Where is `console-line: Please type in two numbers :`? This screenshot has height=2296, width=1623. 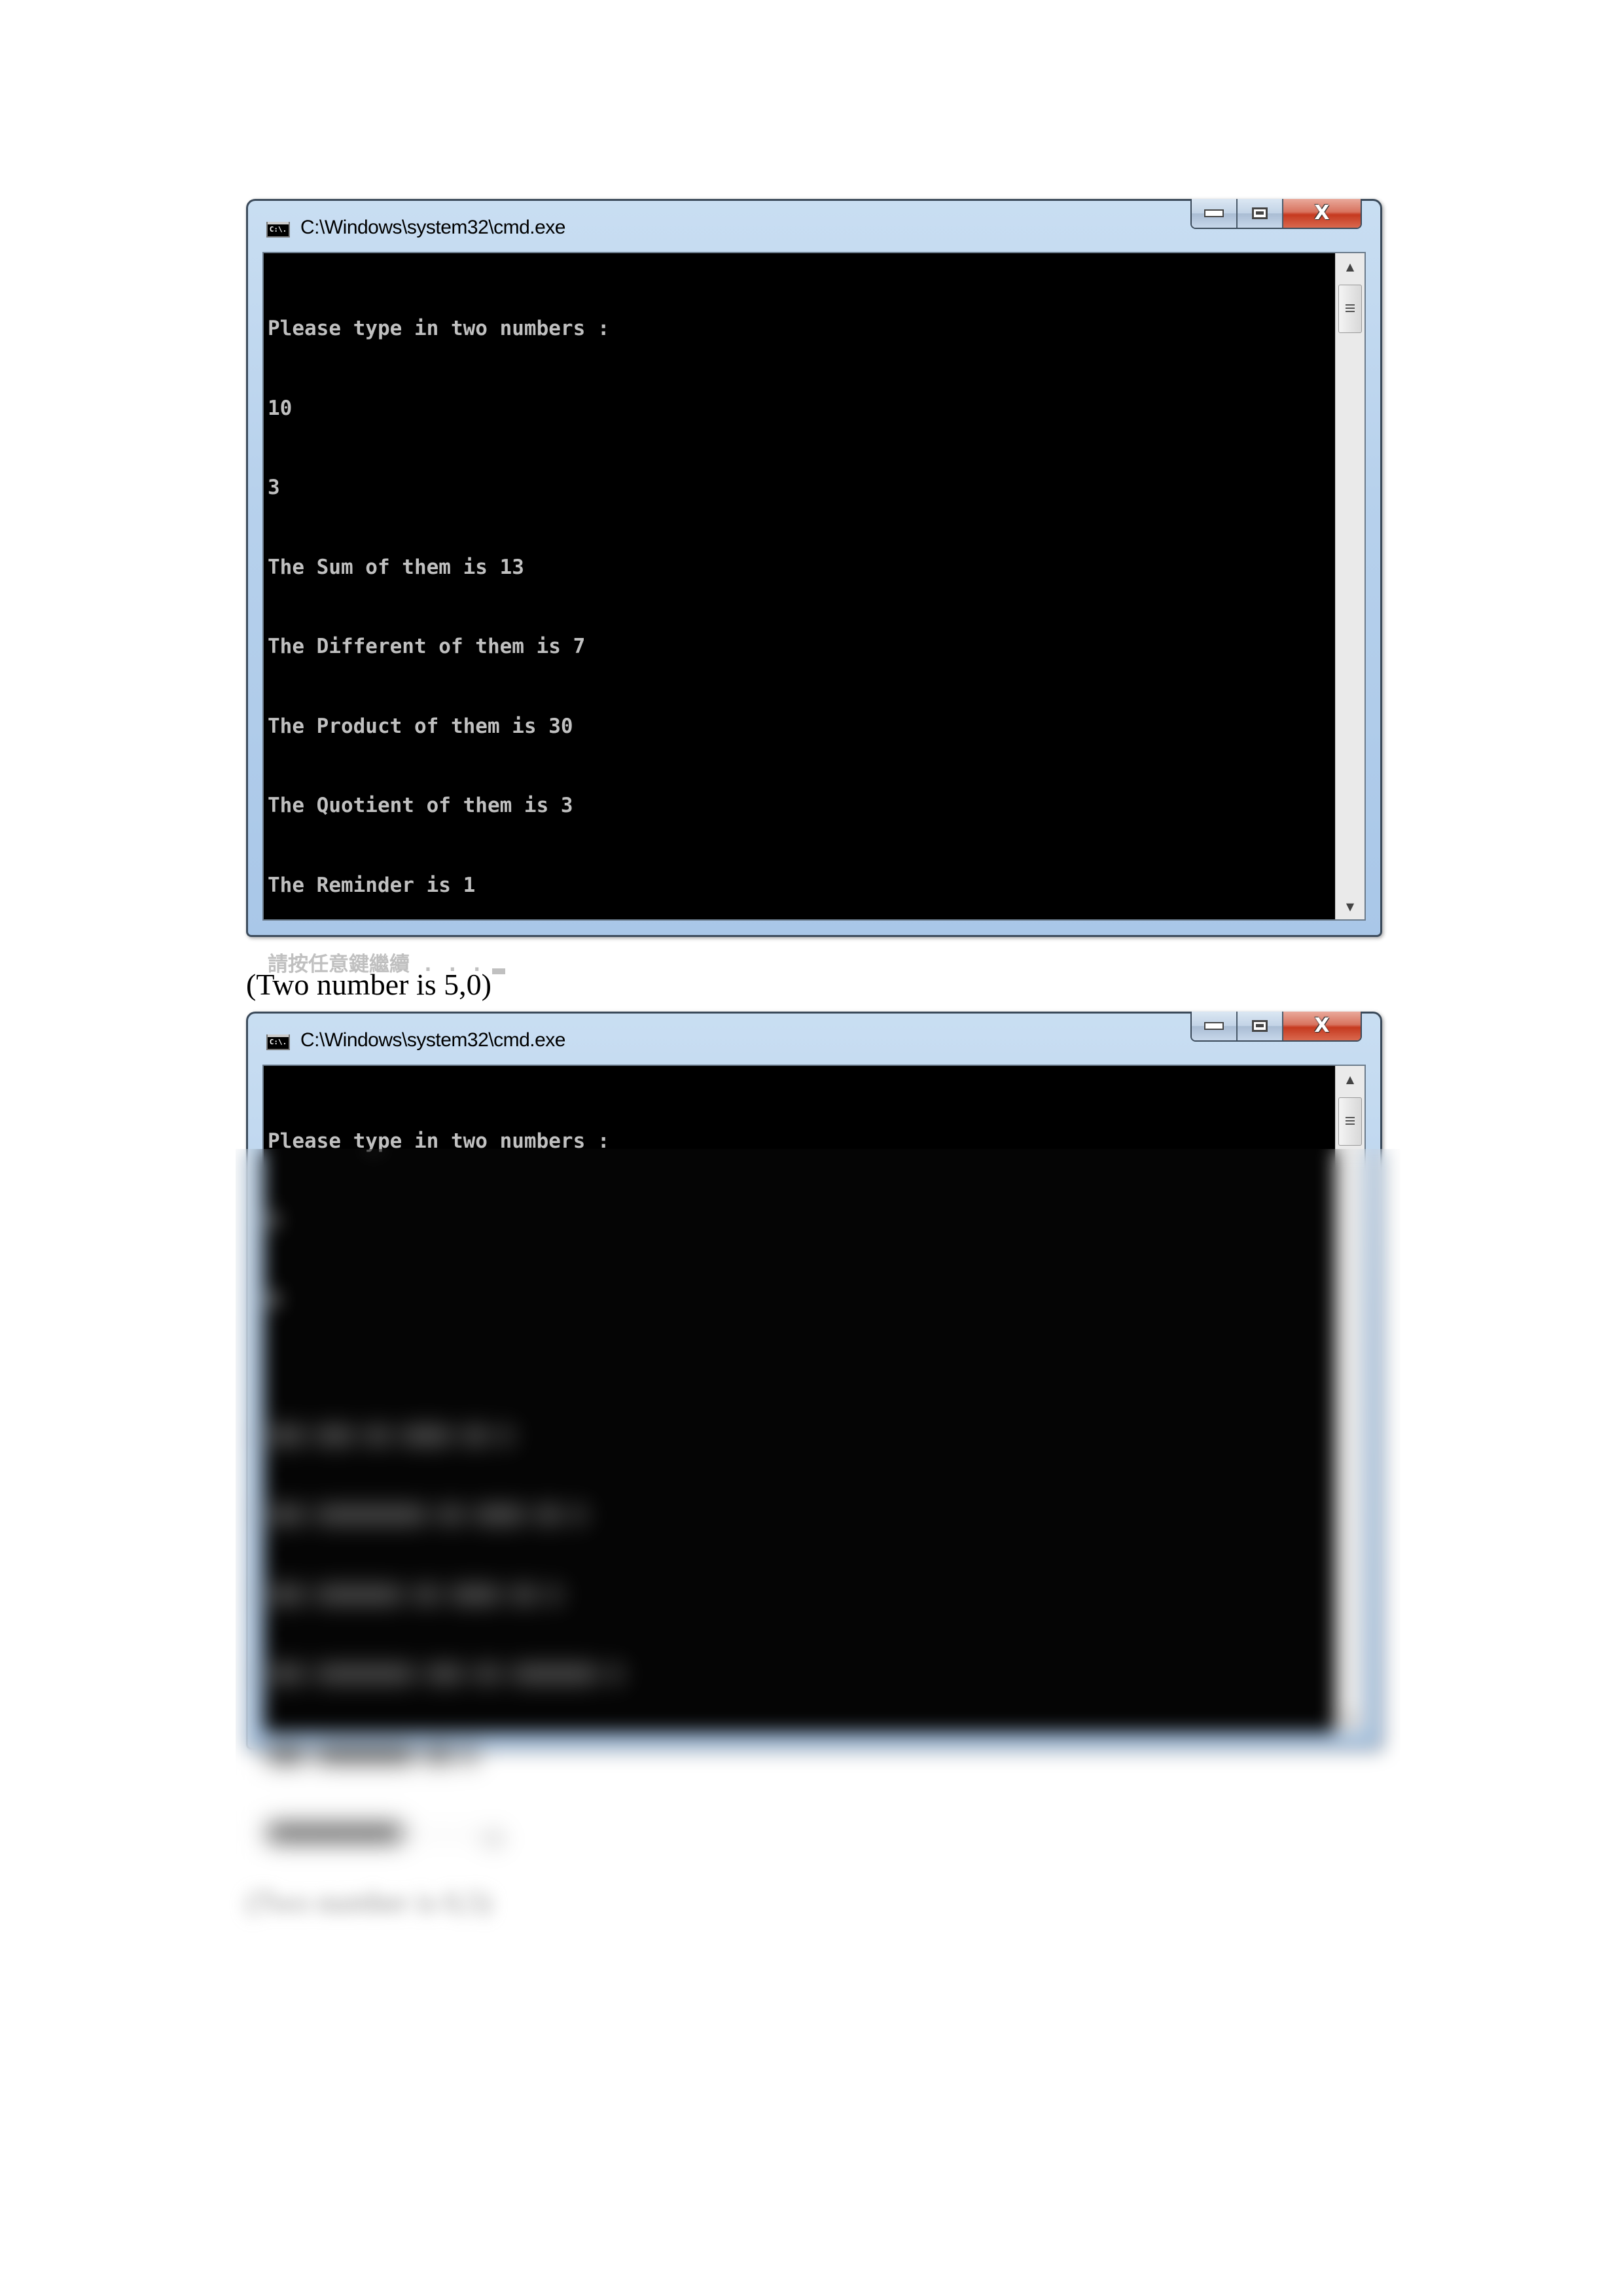 console-line: Please type in two numbers : is located at coordinates (439, 329).